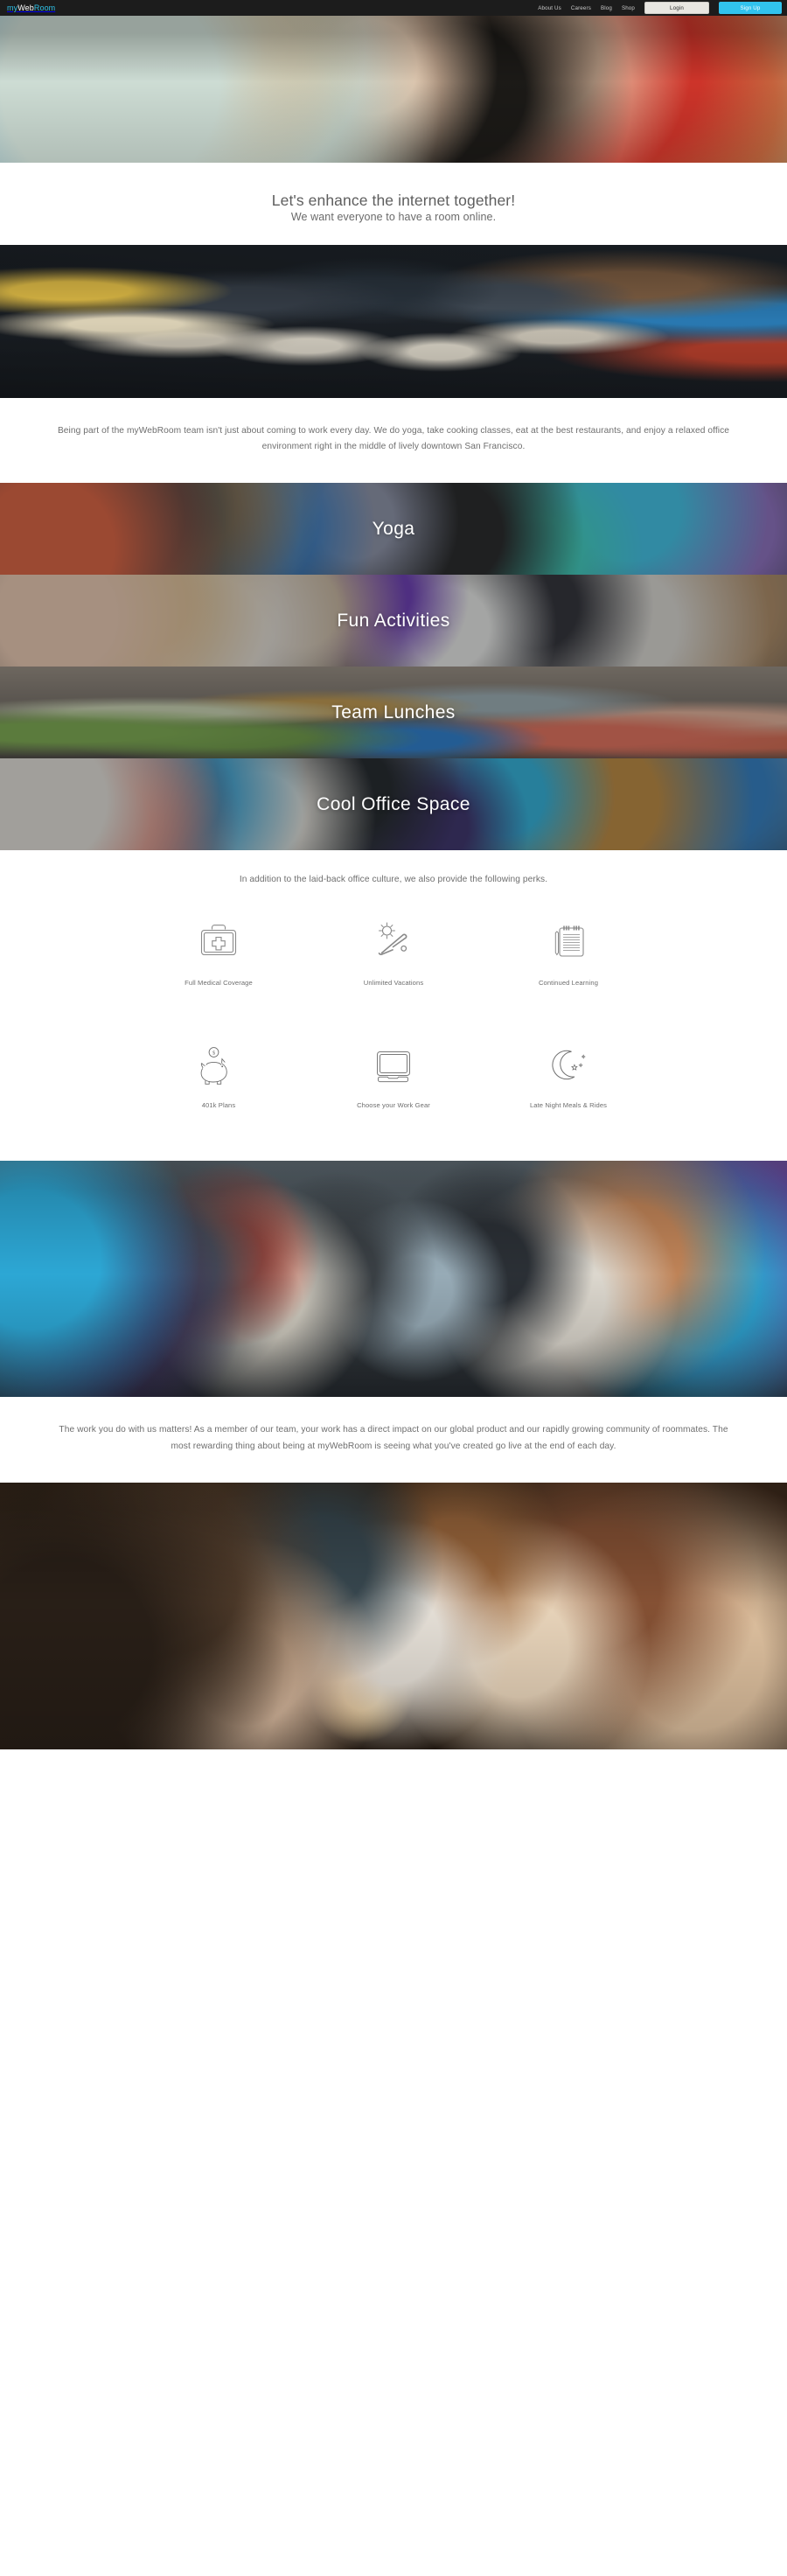 The height and width of the screenshot is (2576, 787). I want to click on banner-fun-activities-label: Fun Activities, so click(393, 620).